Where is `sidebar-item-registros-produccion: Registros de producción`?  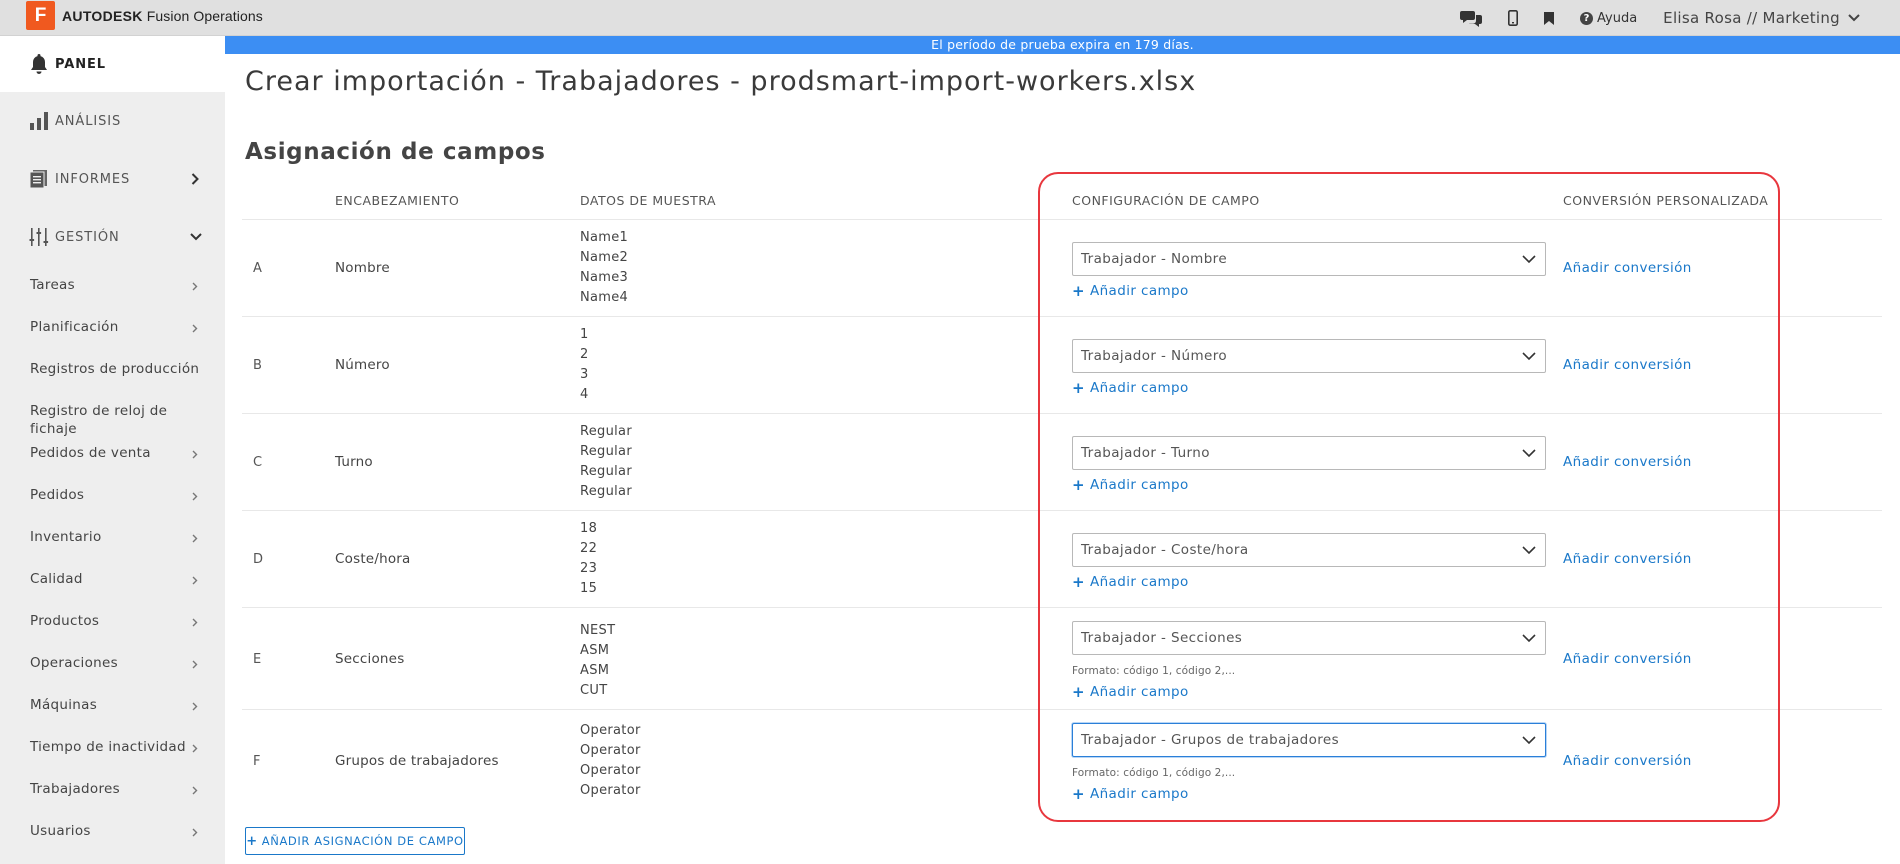 sidebar-item-registros-produccion: Registros de producción is located at coordinates (115, 369).